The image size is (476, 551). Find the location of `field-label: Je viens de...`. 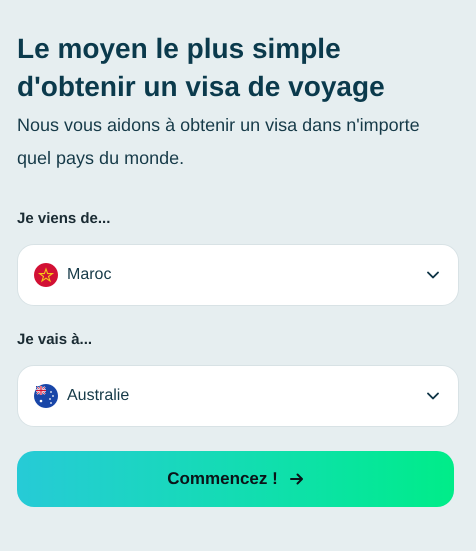

field-label: Je viens de... is located at coordinates (64, 219).